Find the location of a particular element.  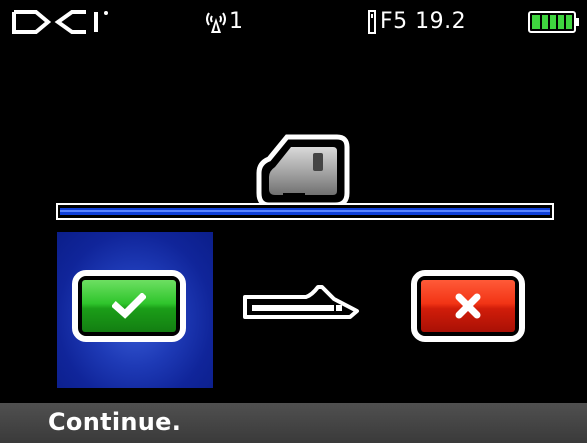

status-bar: 1 F5 19.2 is located at coordinates (293, 22).